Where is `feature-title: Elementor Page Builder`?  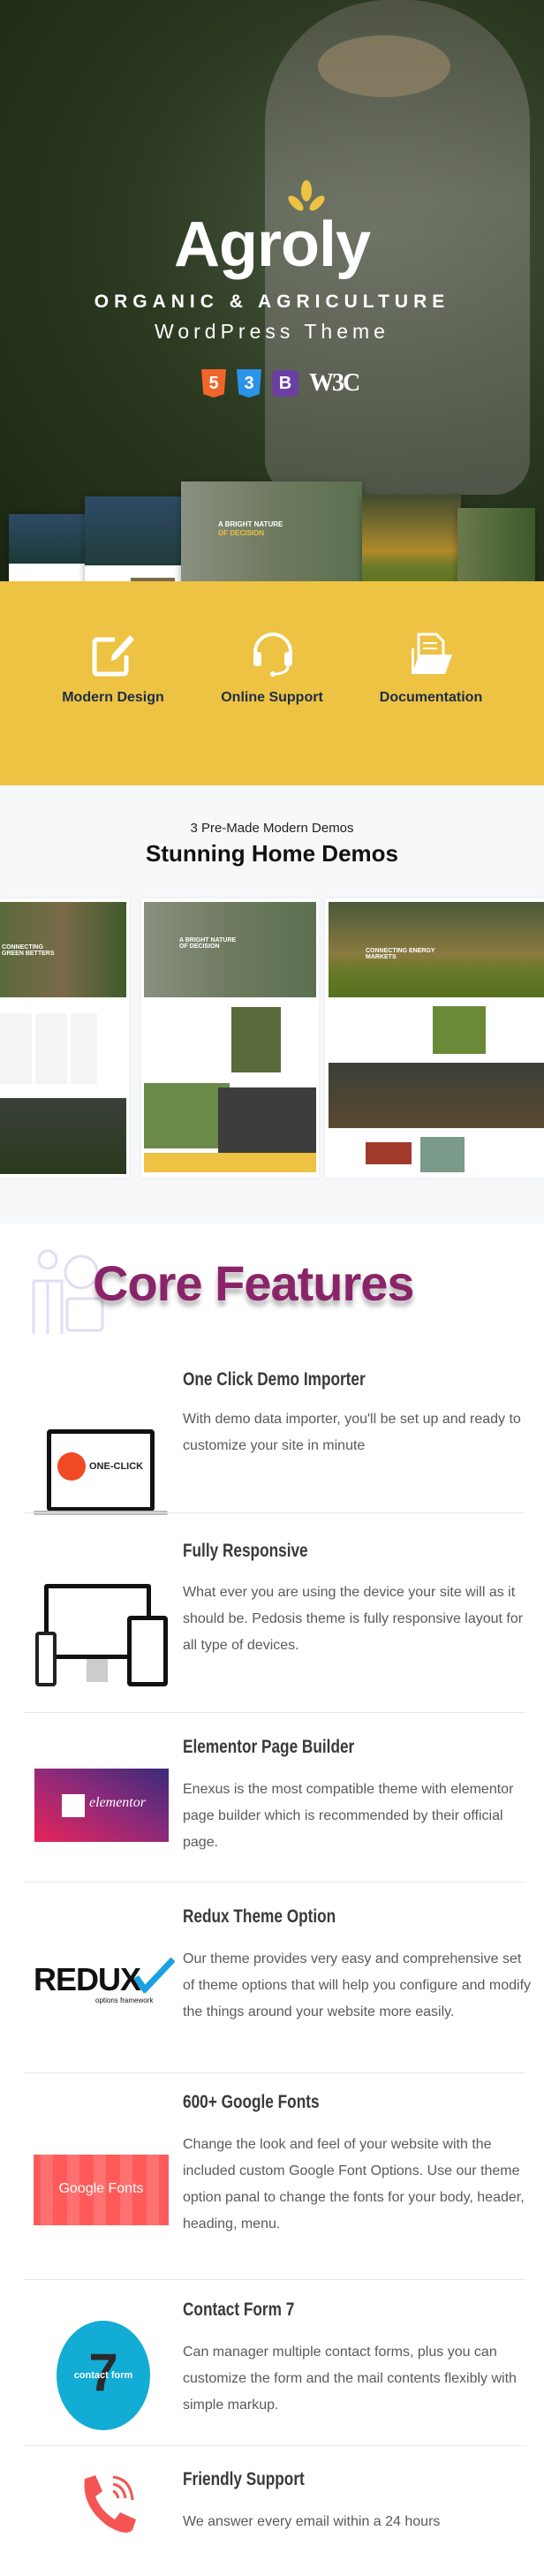
feature-title: Elementor Page Builder is located at coordinates (269, 1747).